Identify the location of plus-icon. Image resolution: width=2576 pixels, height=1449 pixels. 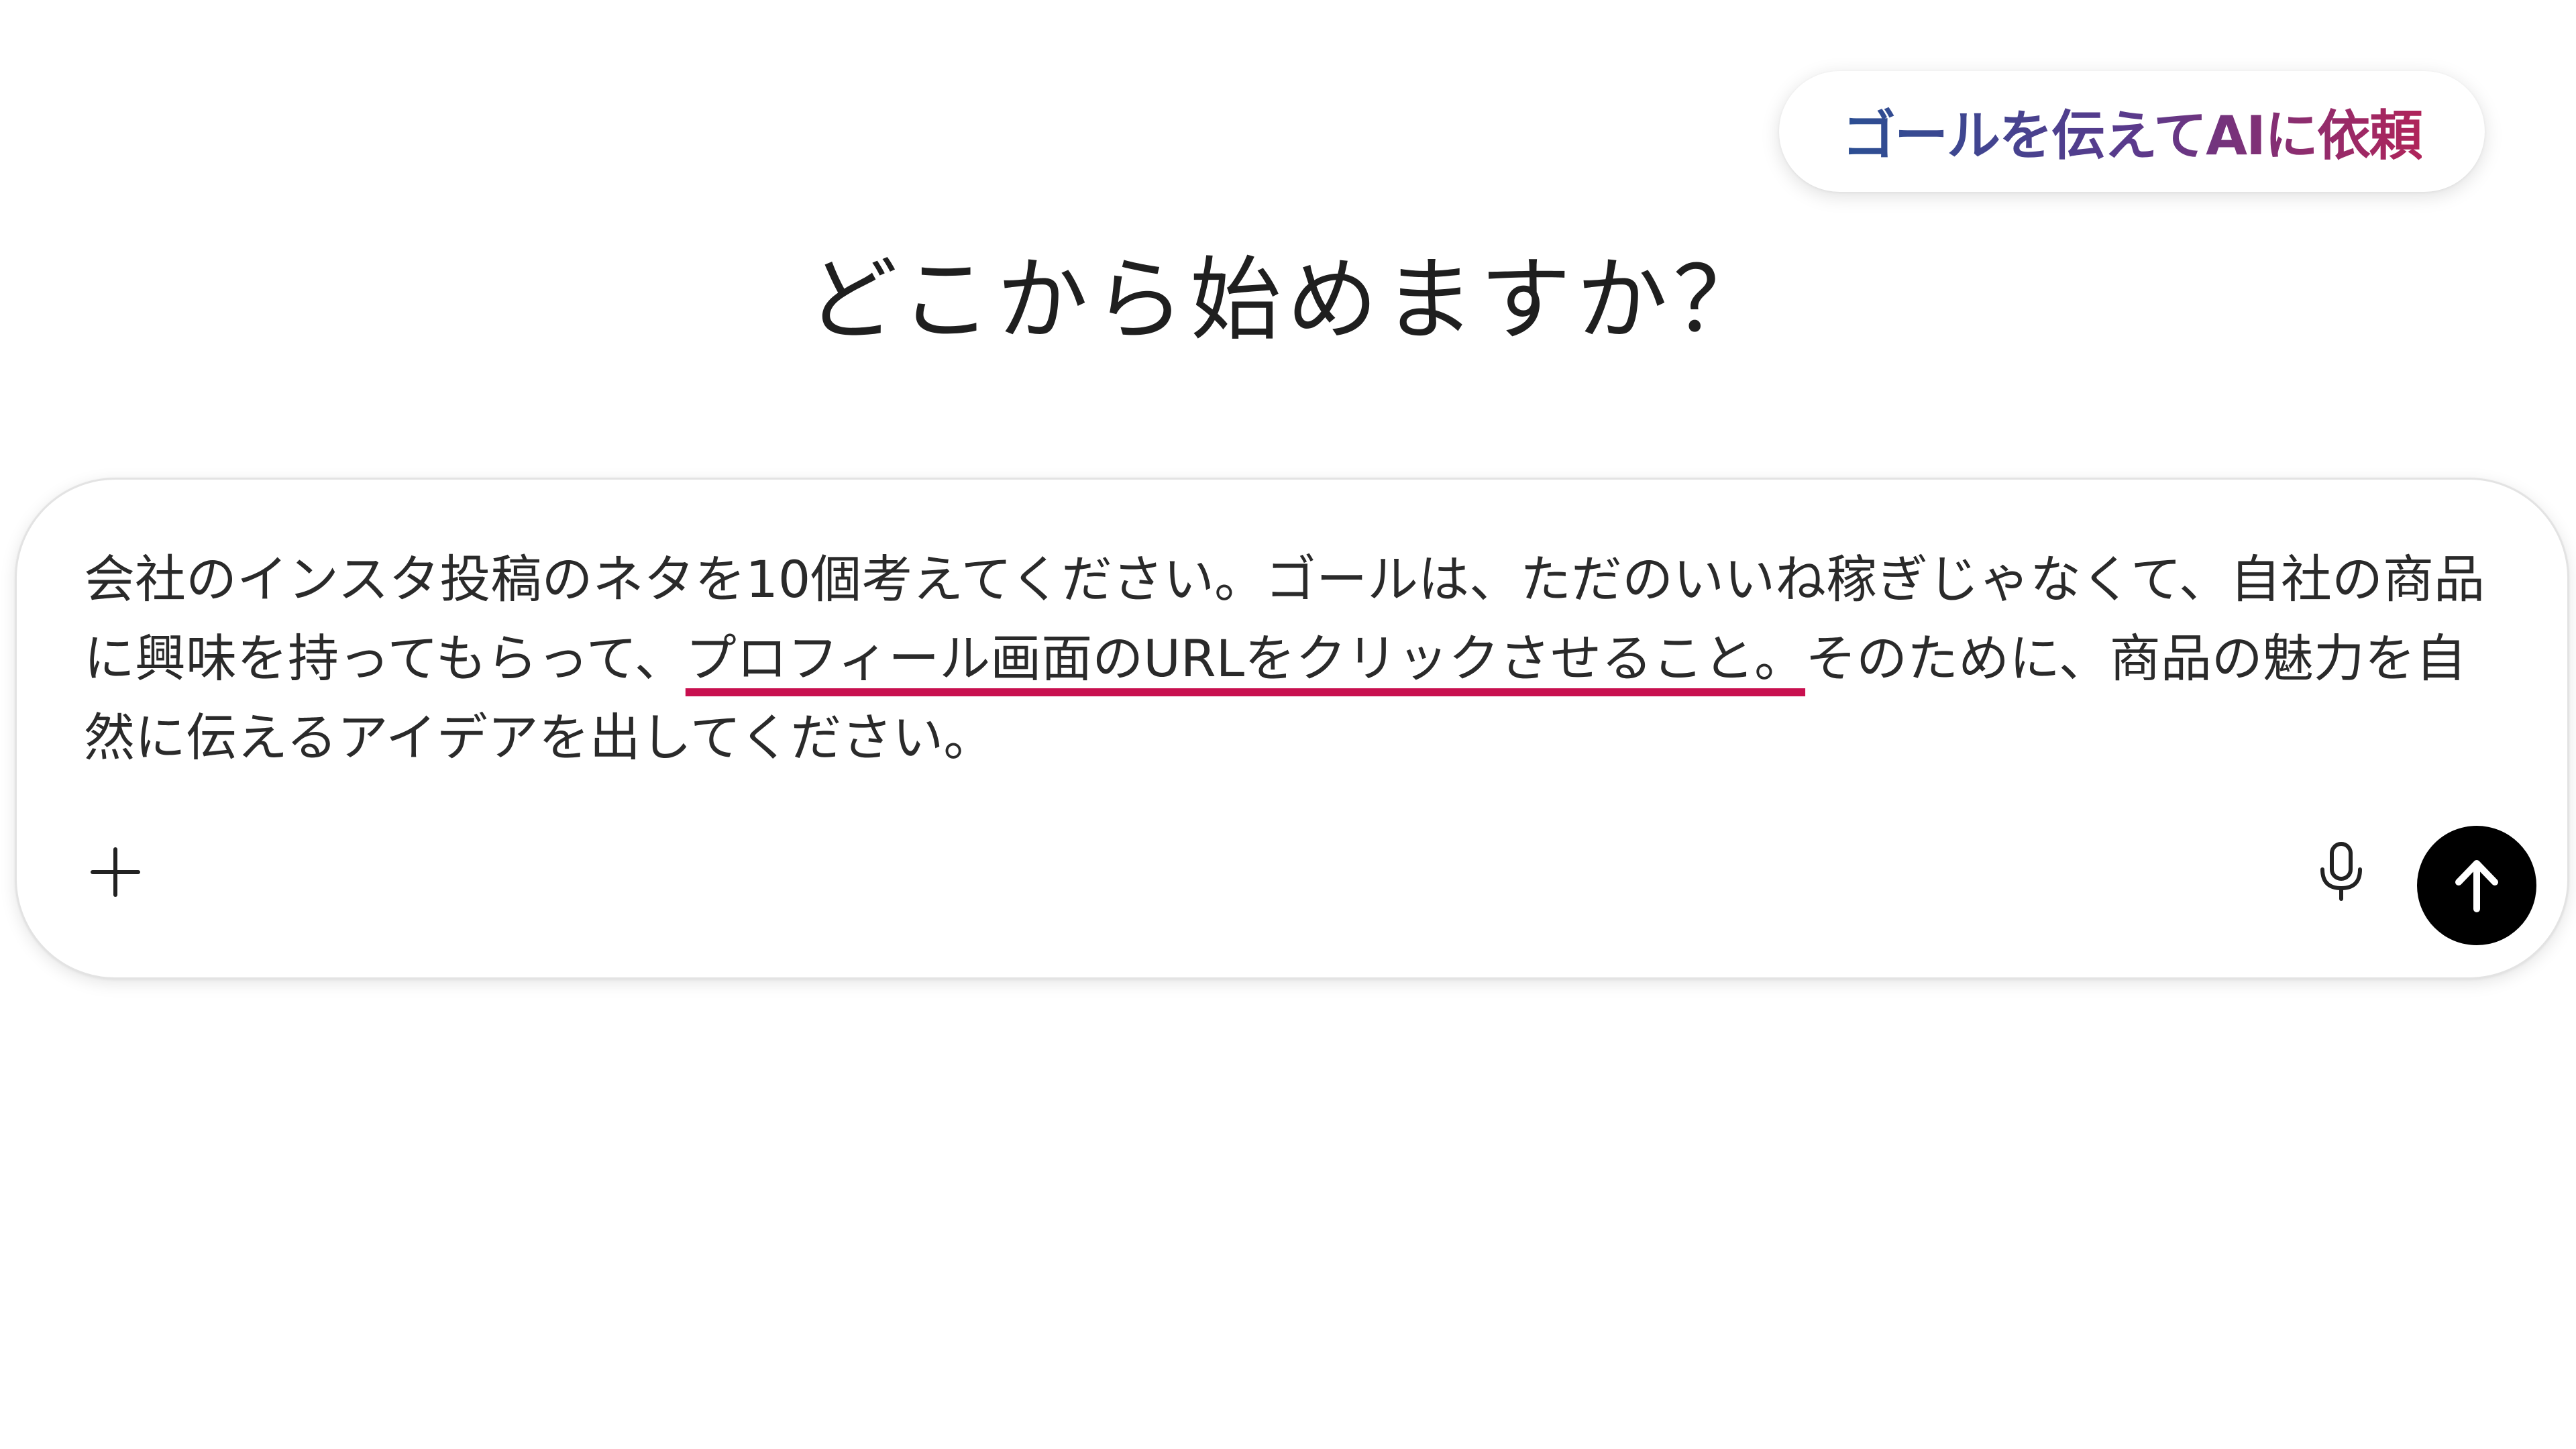
(115, 872).